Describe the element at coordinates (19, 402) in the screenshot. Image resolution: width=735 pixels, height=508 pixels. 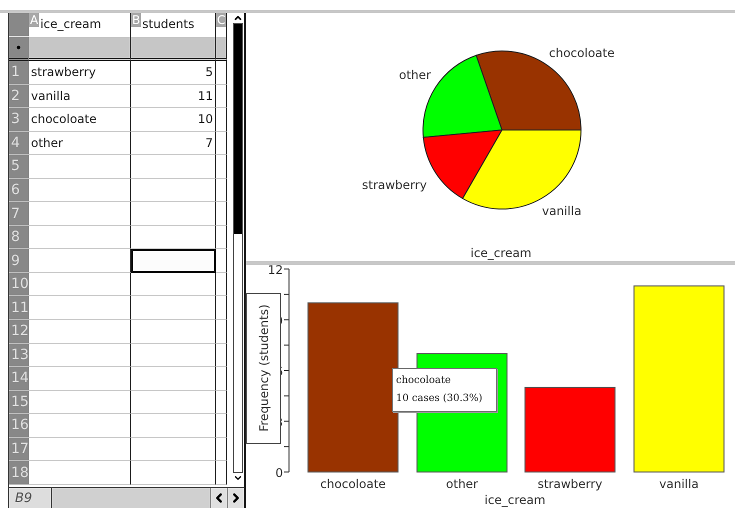
I see `row-number: 15` at that location.